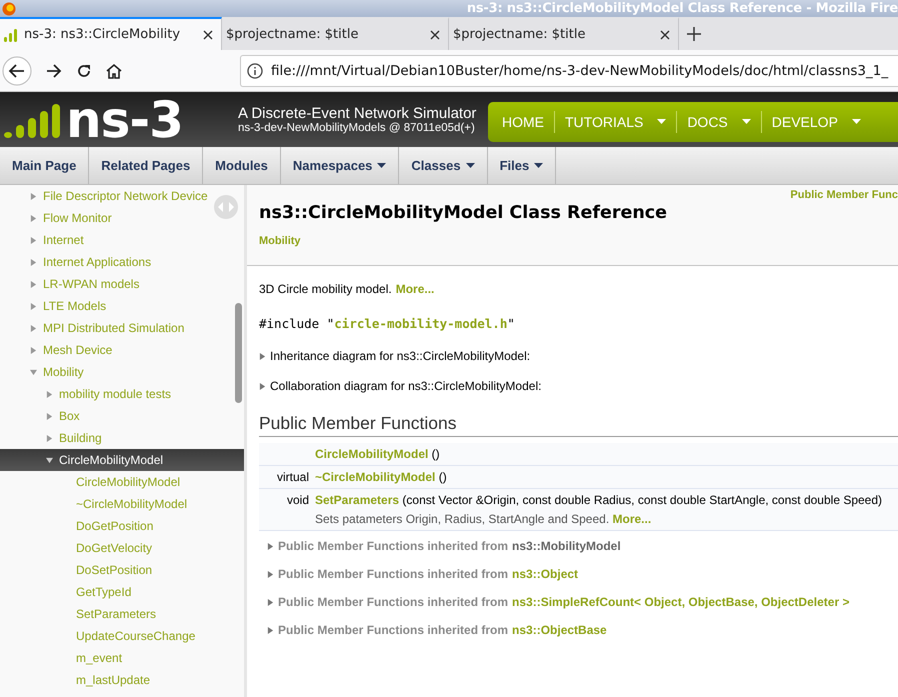 The image size is (898, 697). I want to click on info-icon, so click(255, 70).